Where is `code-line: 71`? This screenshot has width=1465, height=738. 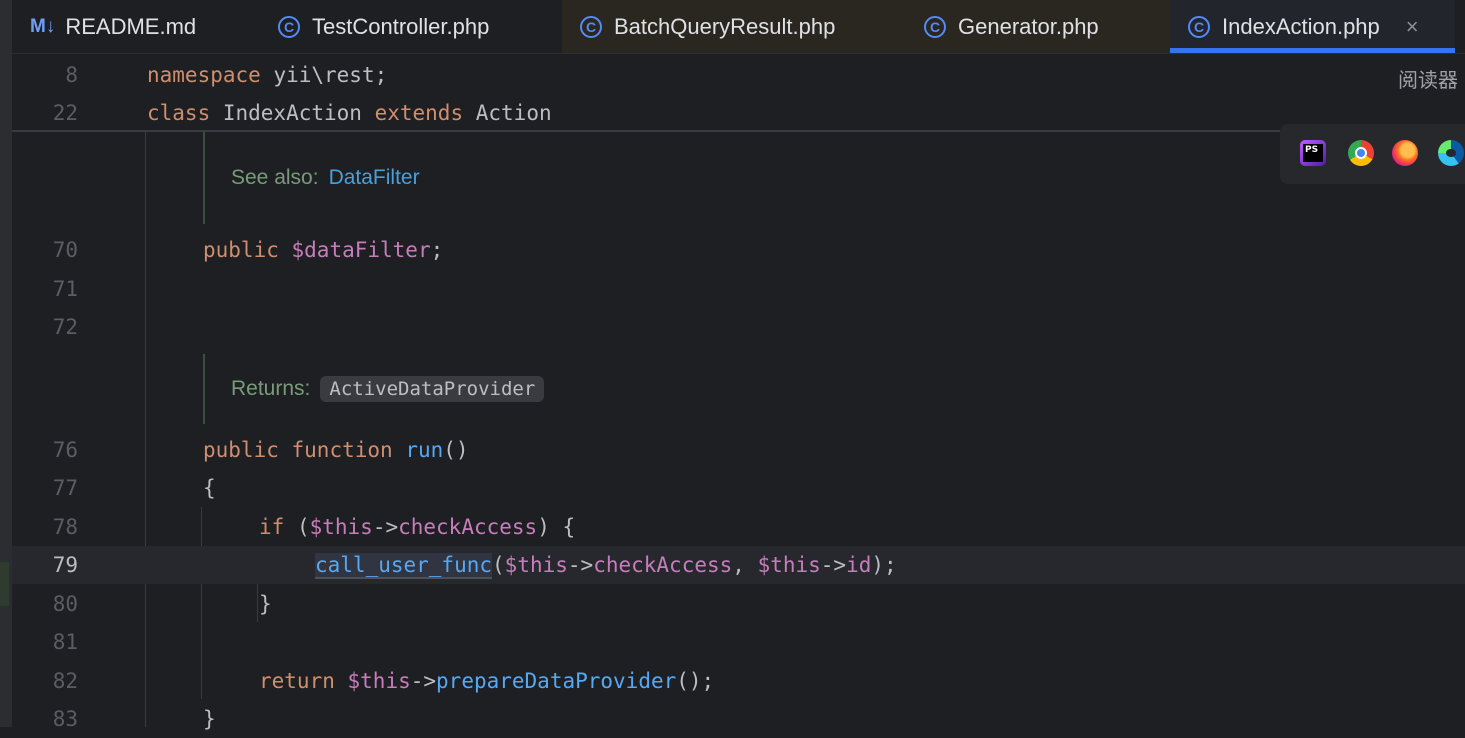
code-line: 71 is located at coordinates (738, 289).